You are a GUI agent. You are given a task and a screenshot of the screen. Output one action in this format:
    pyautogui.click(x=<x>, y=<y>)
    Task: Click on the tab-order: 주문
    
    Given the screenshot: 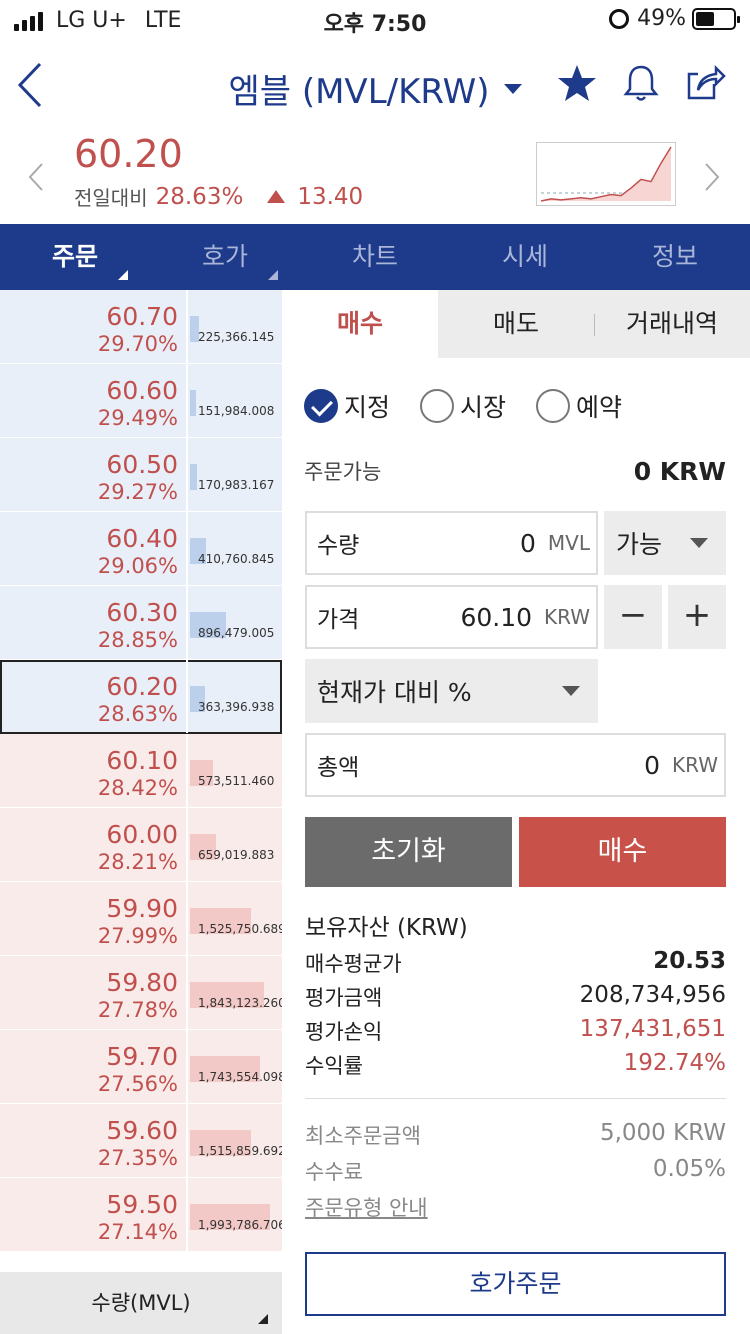 What is the action you would take?
    pyautogui.click(x=75, y=257)
    